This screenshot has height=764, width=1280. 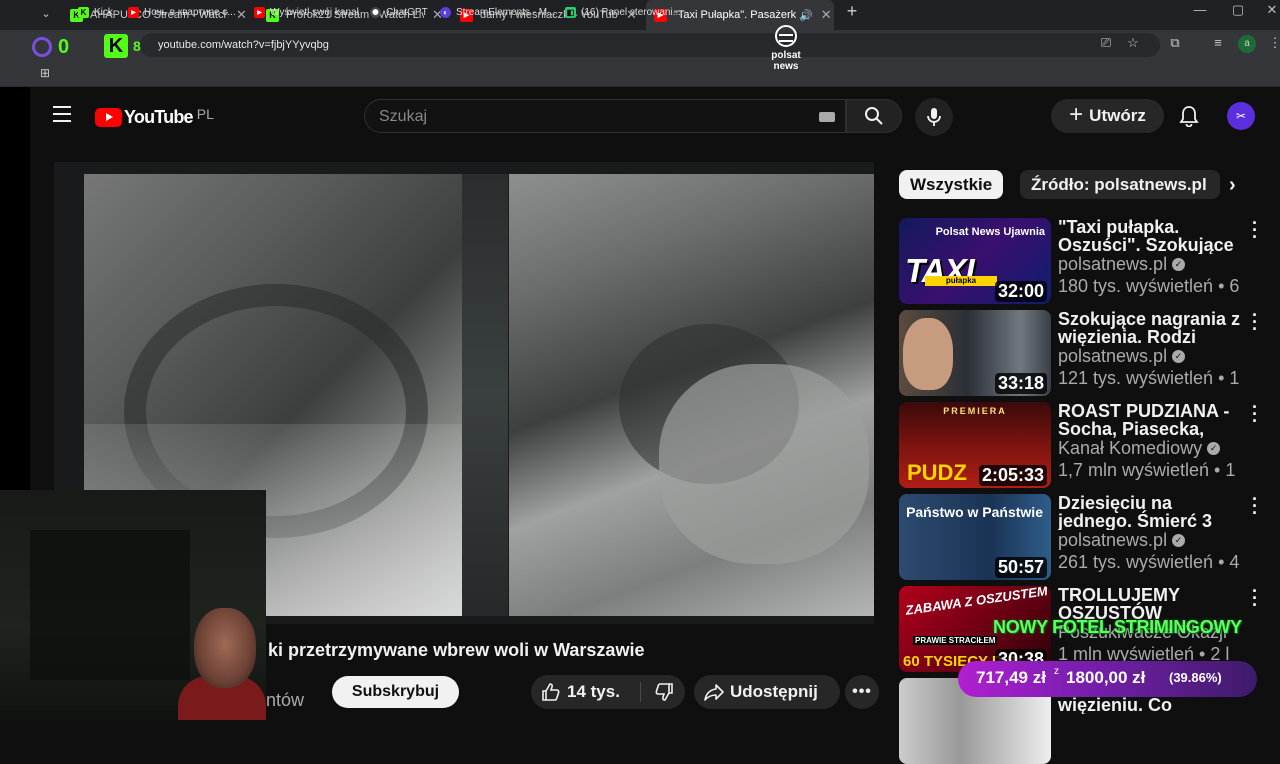 I want to click on voice-search-button, so click(x=934, y=117).